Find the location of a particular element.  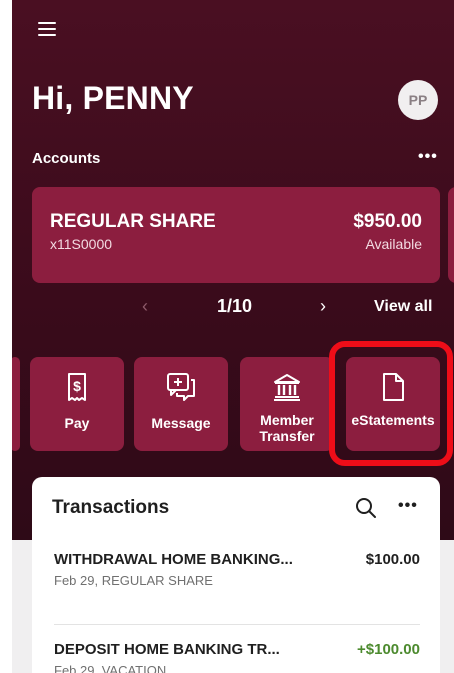

member-transfer-label: Member Transfer is located at coordinates (287, 428).